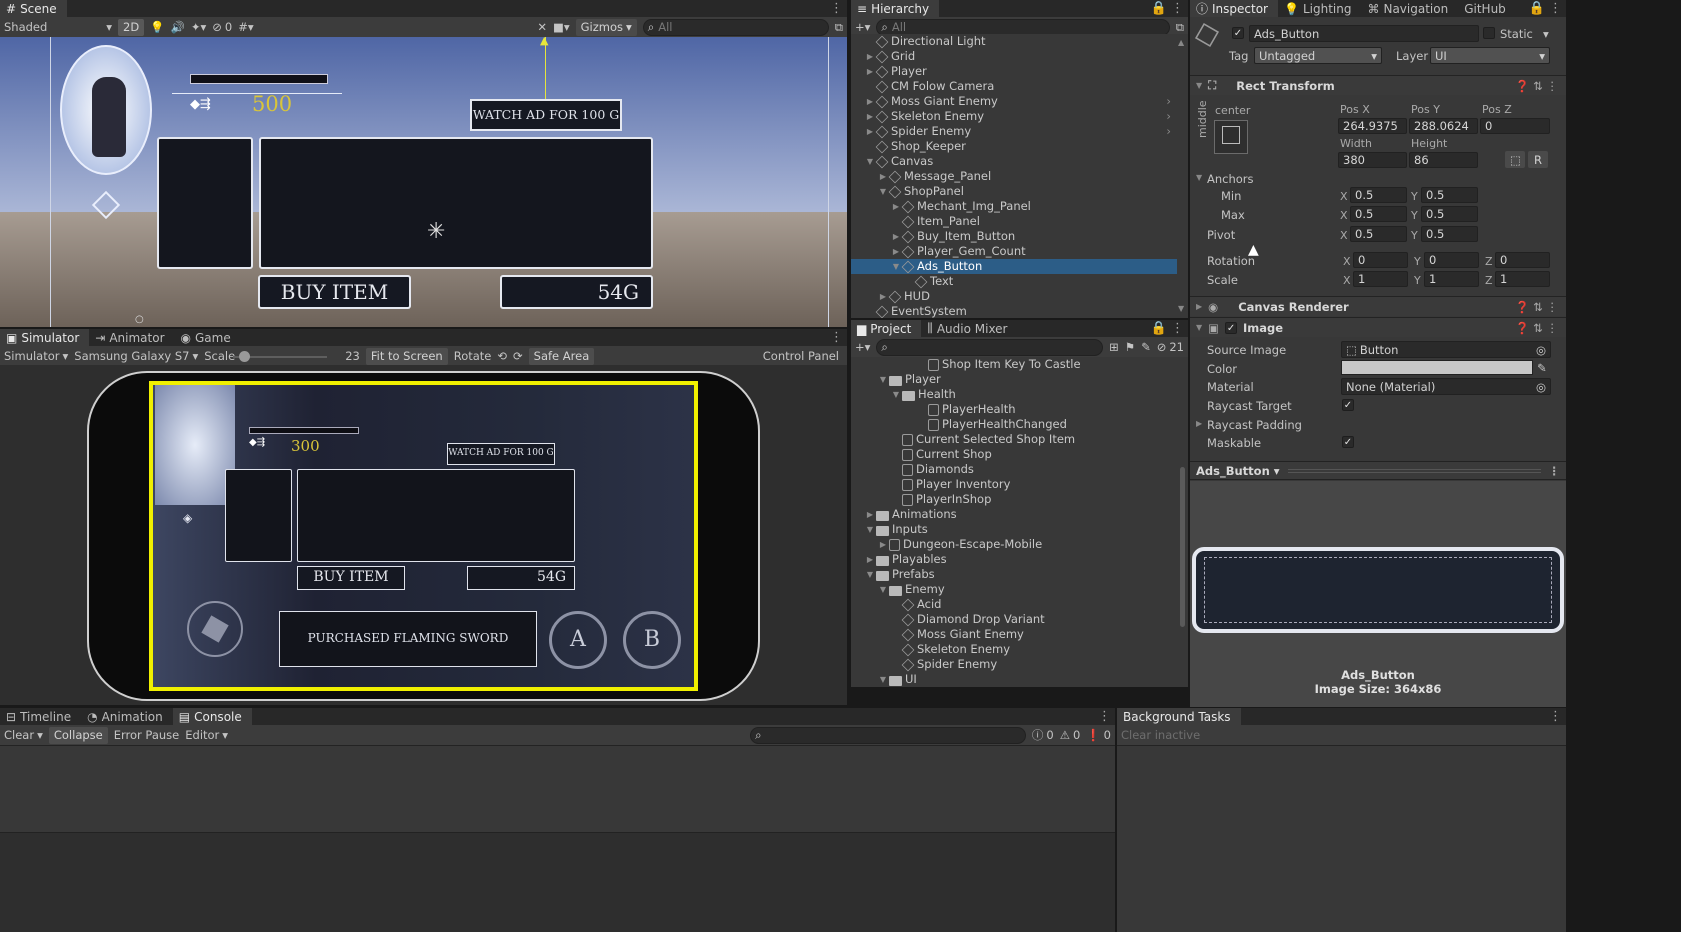 This screenshot has width=1681, height=932. What do you see at coordinates (1014, 649) in the screenshot?
I see `project-item: Skeleton Enemy` at bounding box center [1014, 649].